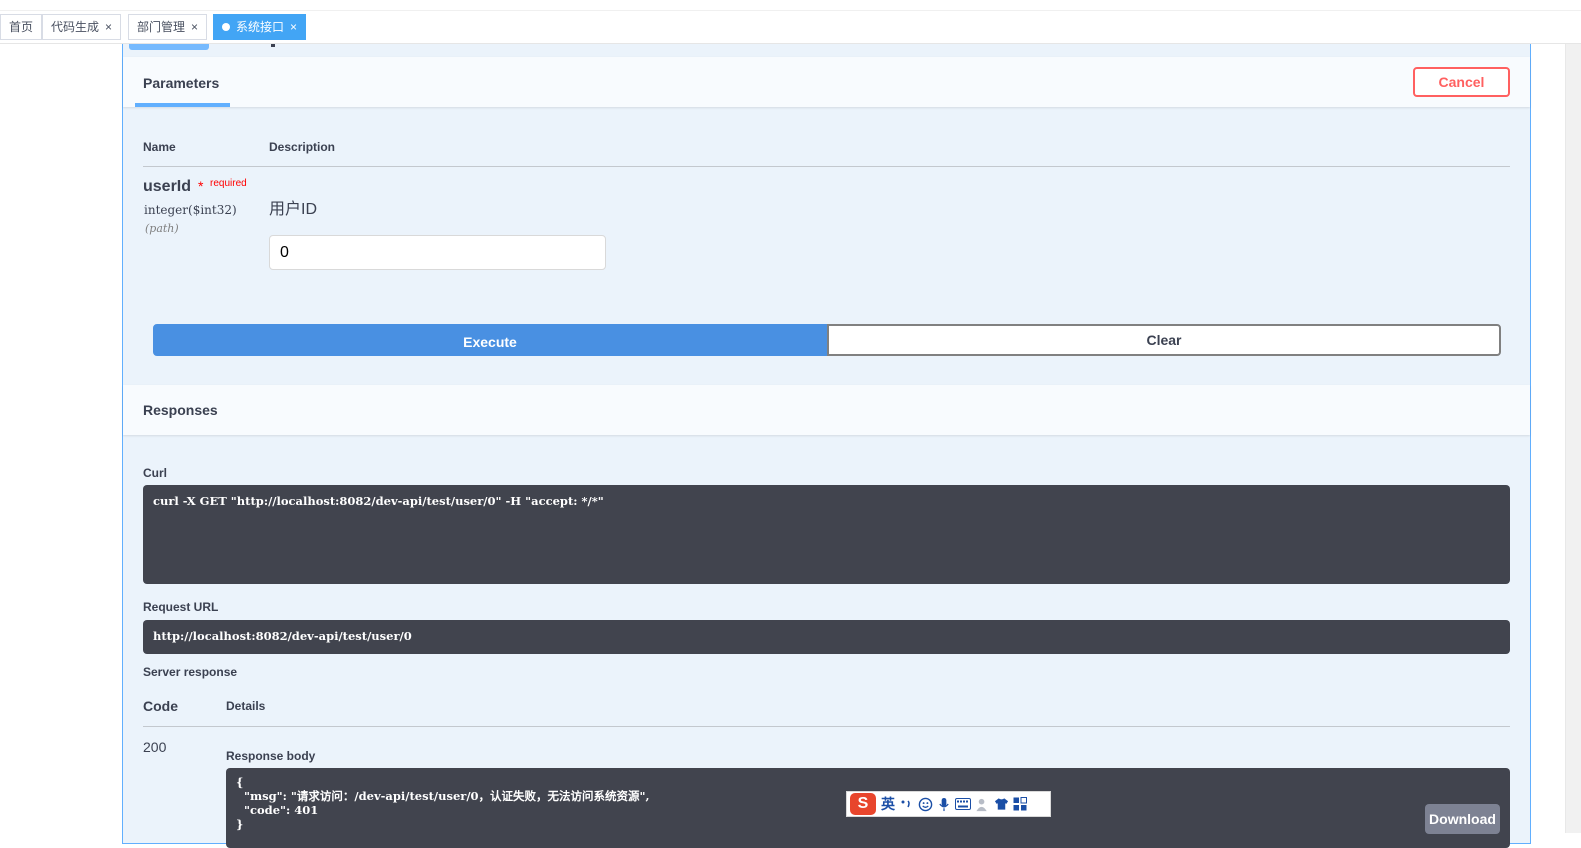 The image size is (1581, 848). I want to click on ime-language-toggle: 英, so click(888, 804).